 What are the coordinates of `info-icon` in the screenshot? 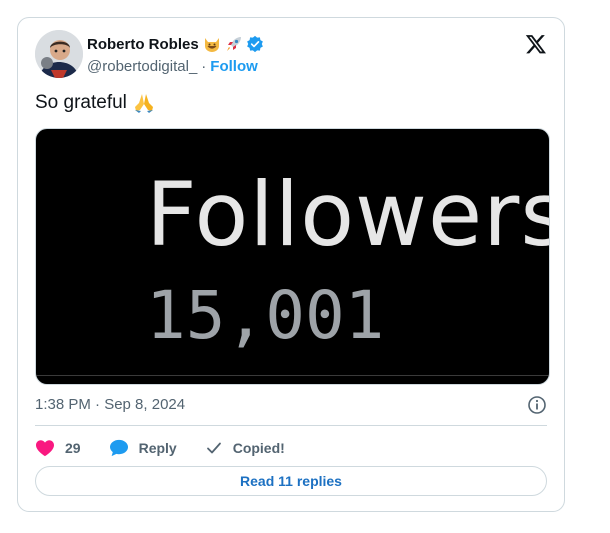 It's located at (537, 405).